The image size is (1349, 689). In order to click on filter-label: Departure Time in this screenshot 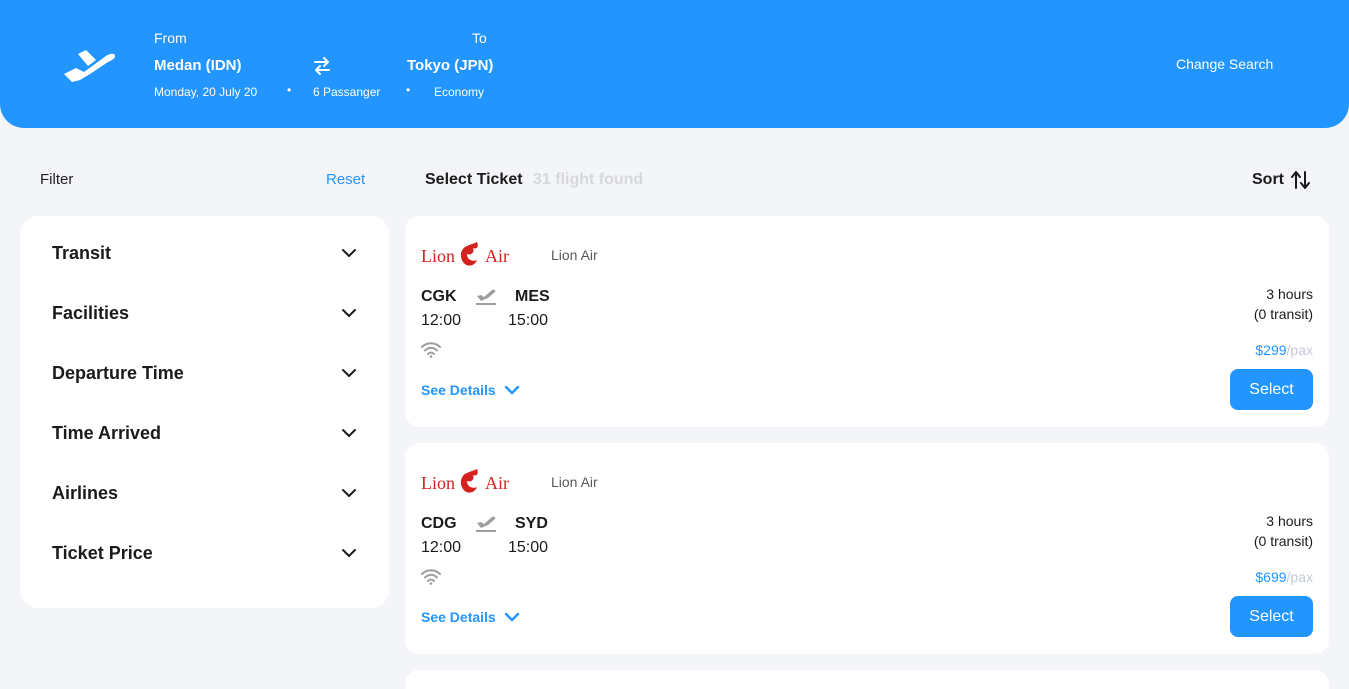, I will do `click(118, 372)`.